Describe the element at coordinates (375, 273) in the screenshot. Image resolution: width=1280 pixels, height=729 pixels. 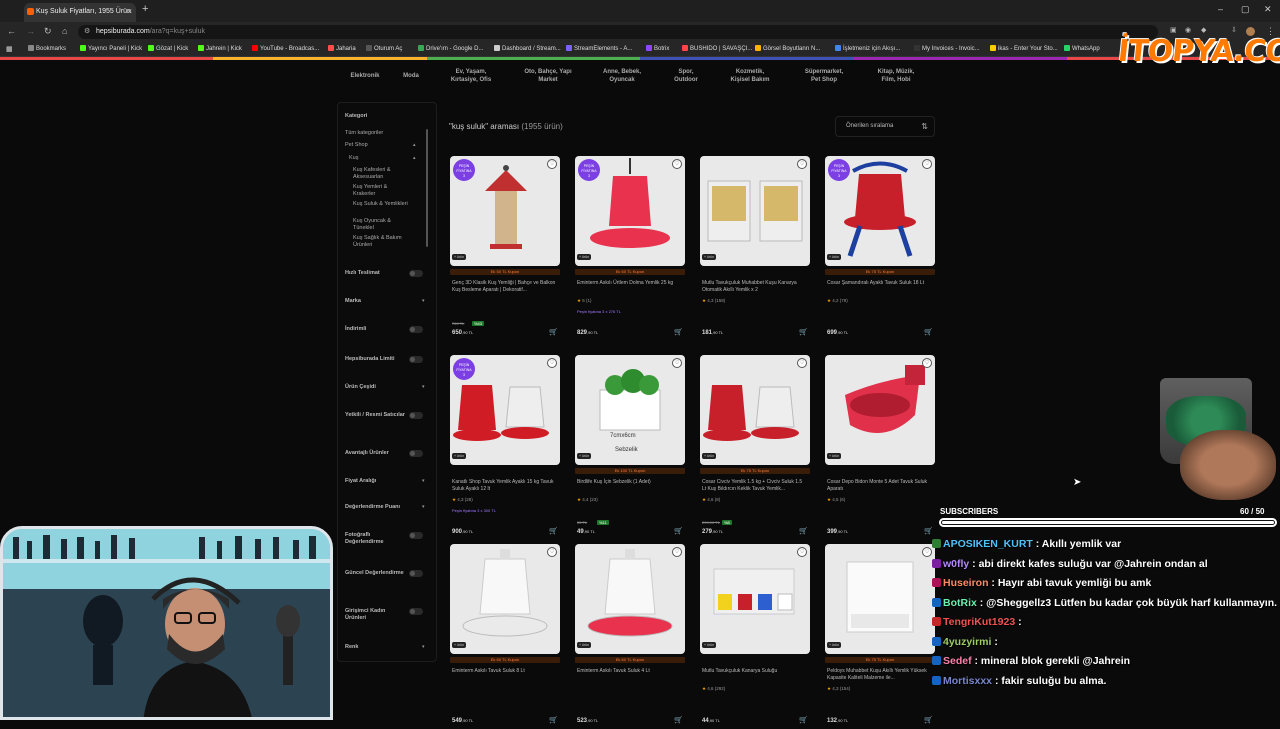
I see `filter-toggle-label: Hızlı Teslimat` at that location.